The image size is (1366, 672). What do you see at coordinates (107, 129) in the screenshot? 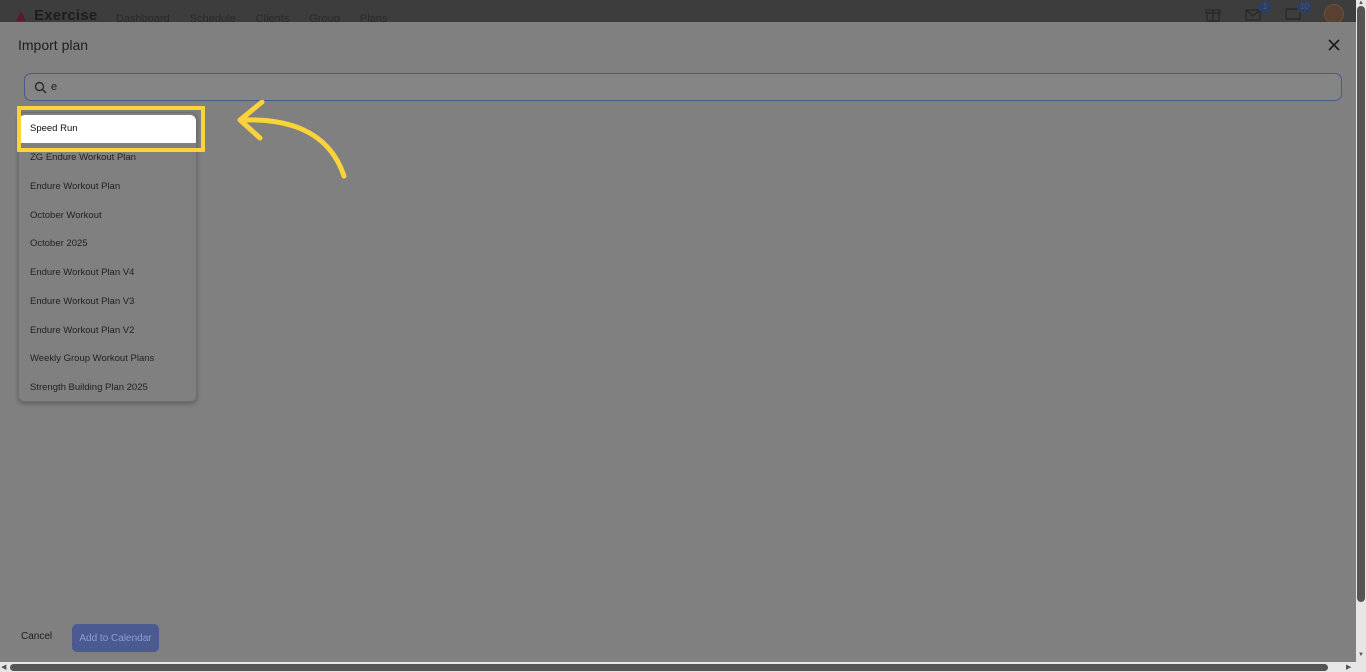
I see `result-item-speed-run: Speed Run` at bounding box center [107, 129].